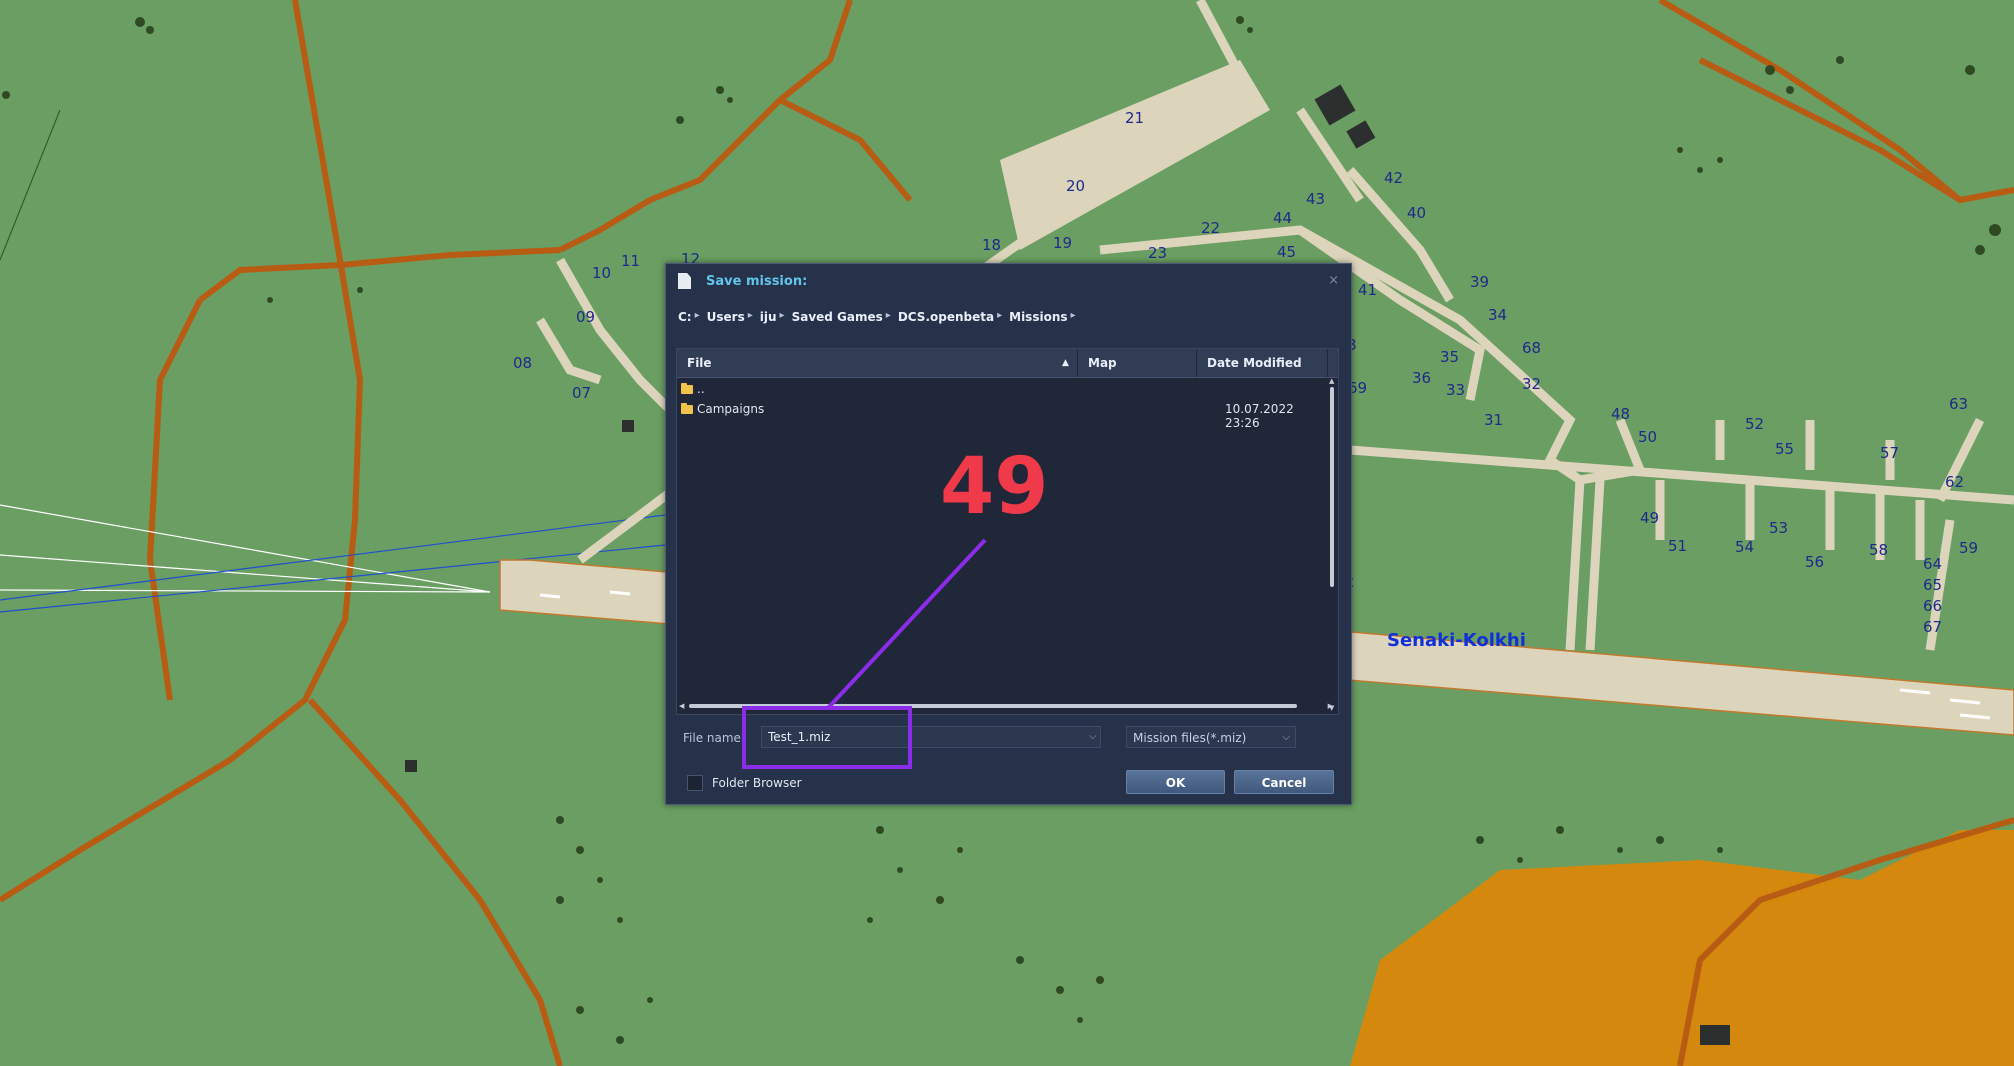 This screenshot has height=1066, width=2014. Describe the element at coordinates (757, 281) in the screenshot. I see `dialog-title: Save mission:` at that location.